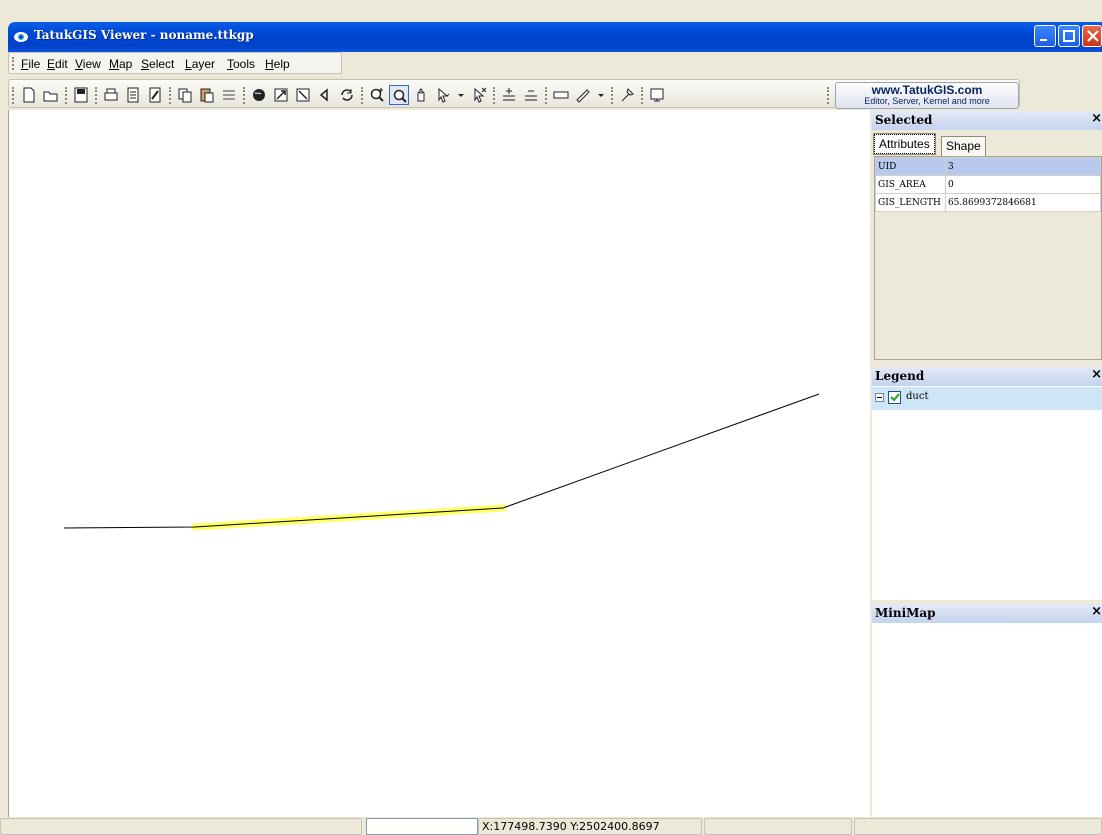 Image resolution: width=1102 pixels, height=835 pixels. I want to click on attribute-value: 65.8699372846681, so click(1023, 202).